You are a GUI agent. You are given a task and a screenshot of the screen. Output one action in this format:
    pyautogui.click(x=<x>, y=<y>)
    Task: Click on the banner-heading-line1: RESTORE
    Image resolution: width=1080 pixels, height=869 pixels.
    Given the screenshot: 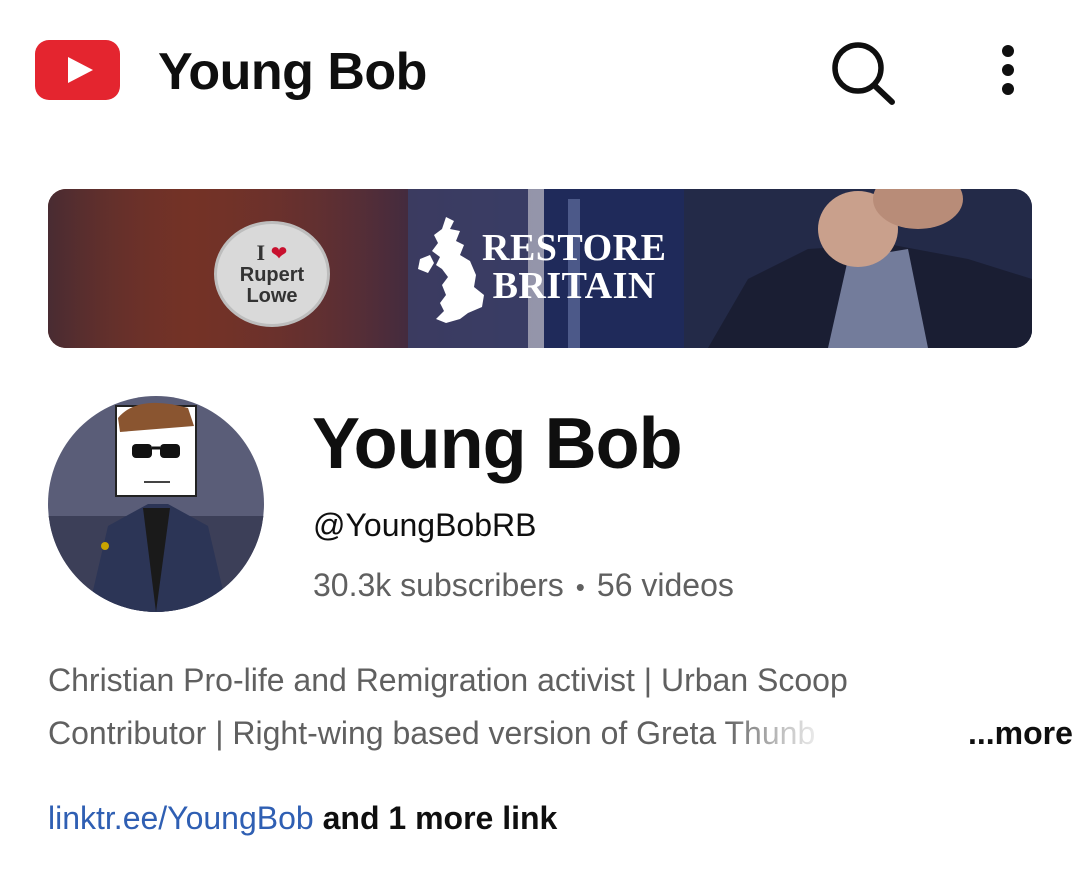 What is the action you would take?
    pyautogui.click(x=574, y=248)
    